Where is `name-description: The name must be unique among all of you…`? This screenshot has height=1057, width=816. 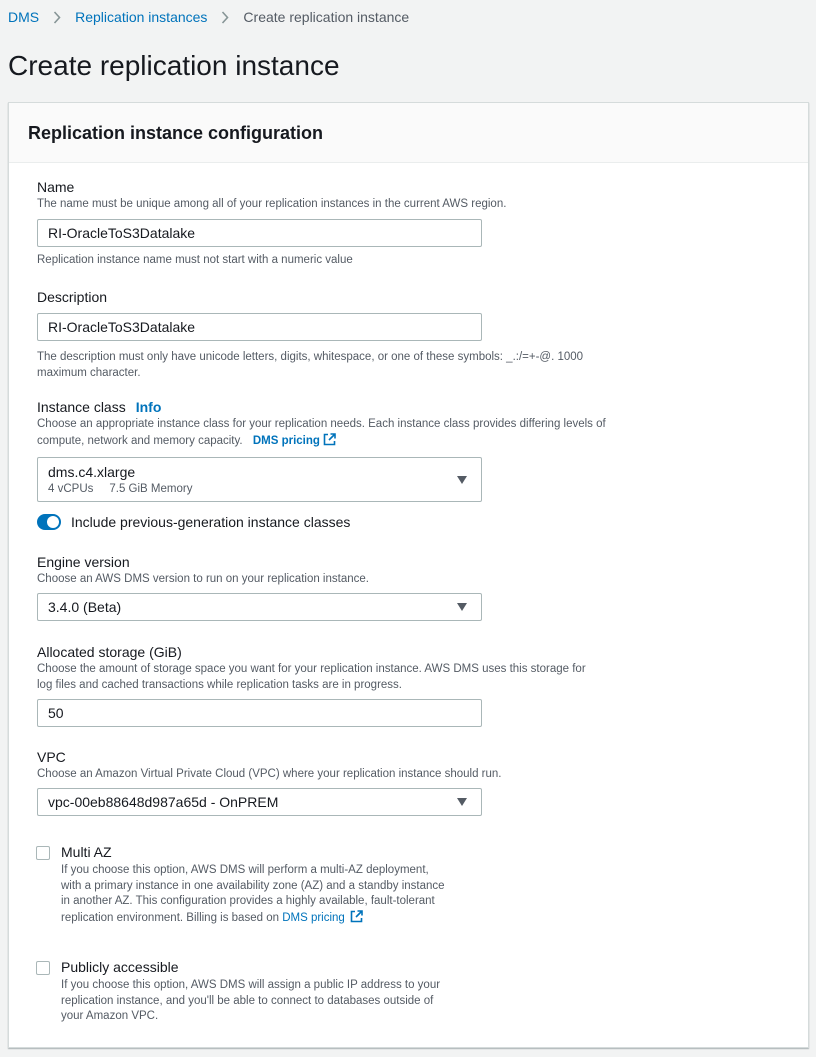 name-description: The name must be unique among all of you… is located at coordinates (272, 204).